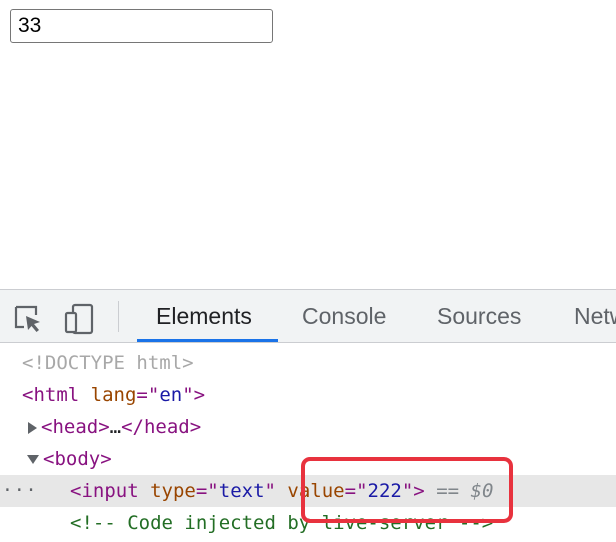  Describe the element at coordinates (308, 395) in the screenshot. I see `dom-node-html: <html lang="en">` at that location.